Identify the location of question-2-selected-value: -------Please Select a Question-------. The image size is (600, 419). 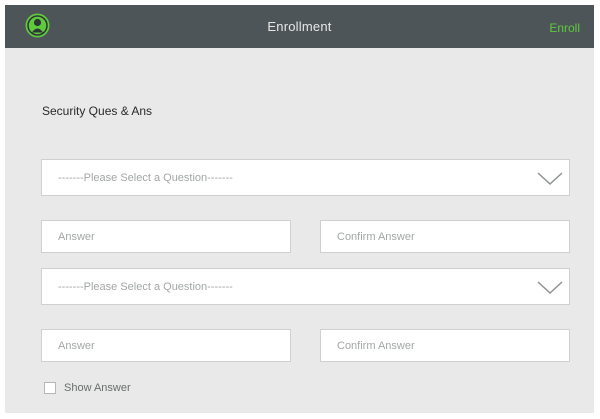
(145, 287).